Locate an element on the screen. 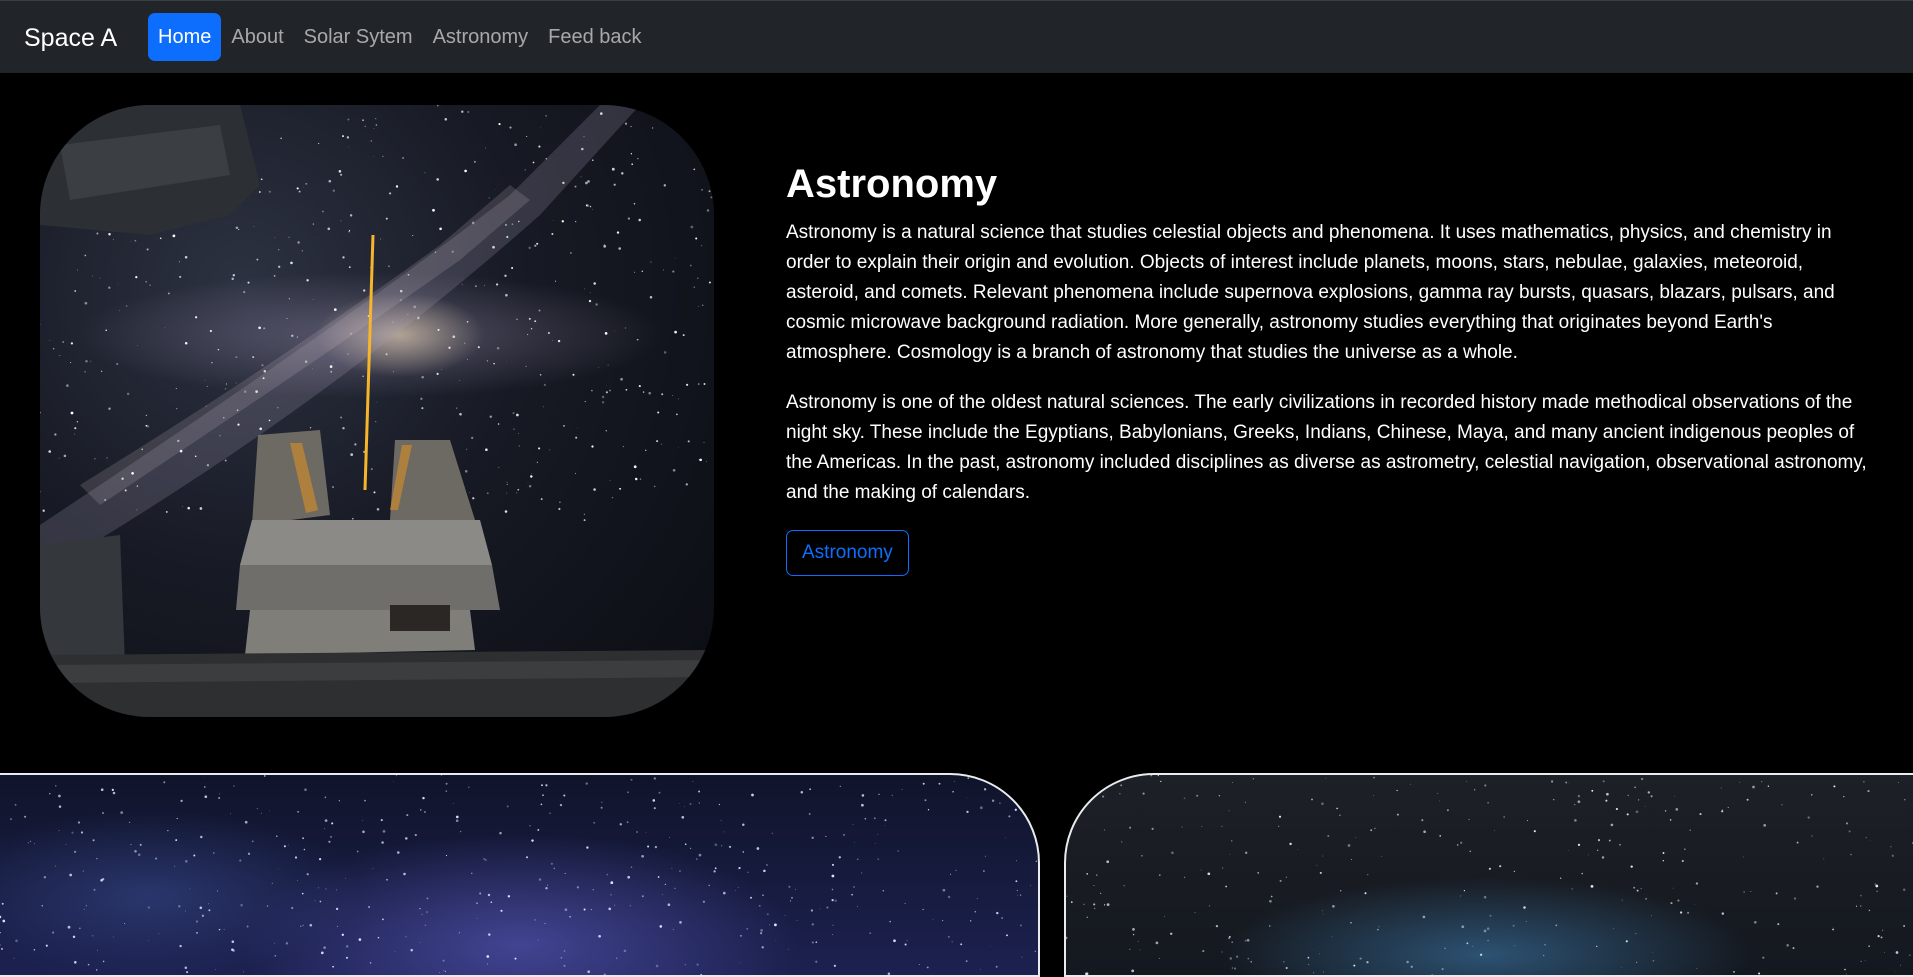  brand-link: Space A is located at coordinates (70, 38).